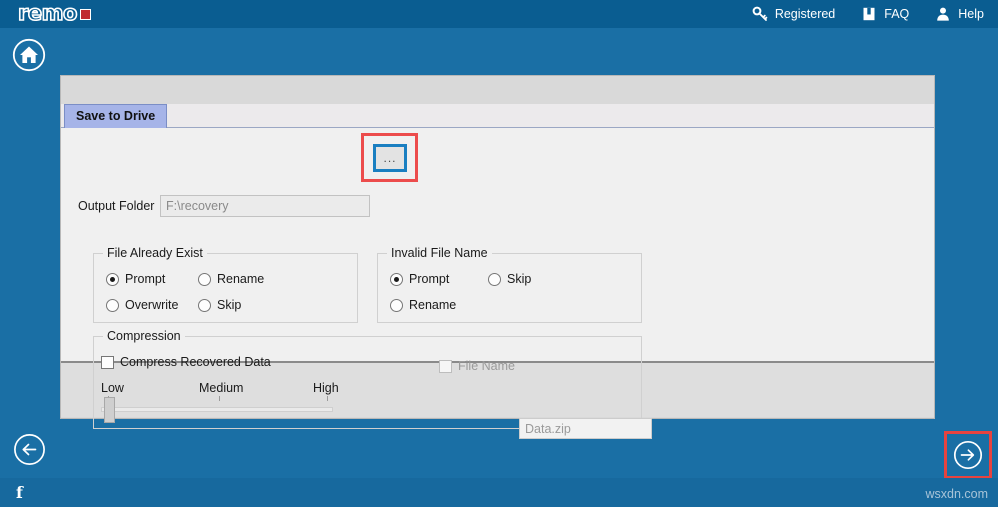 The image size is (998, 507). I want to click on tab-strip: Save to Drive, so click(497, 116).